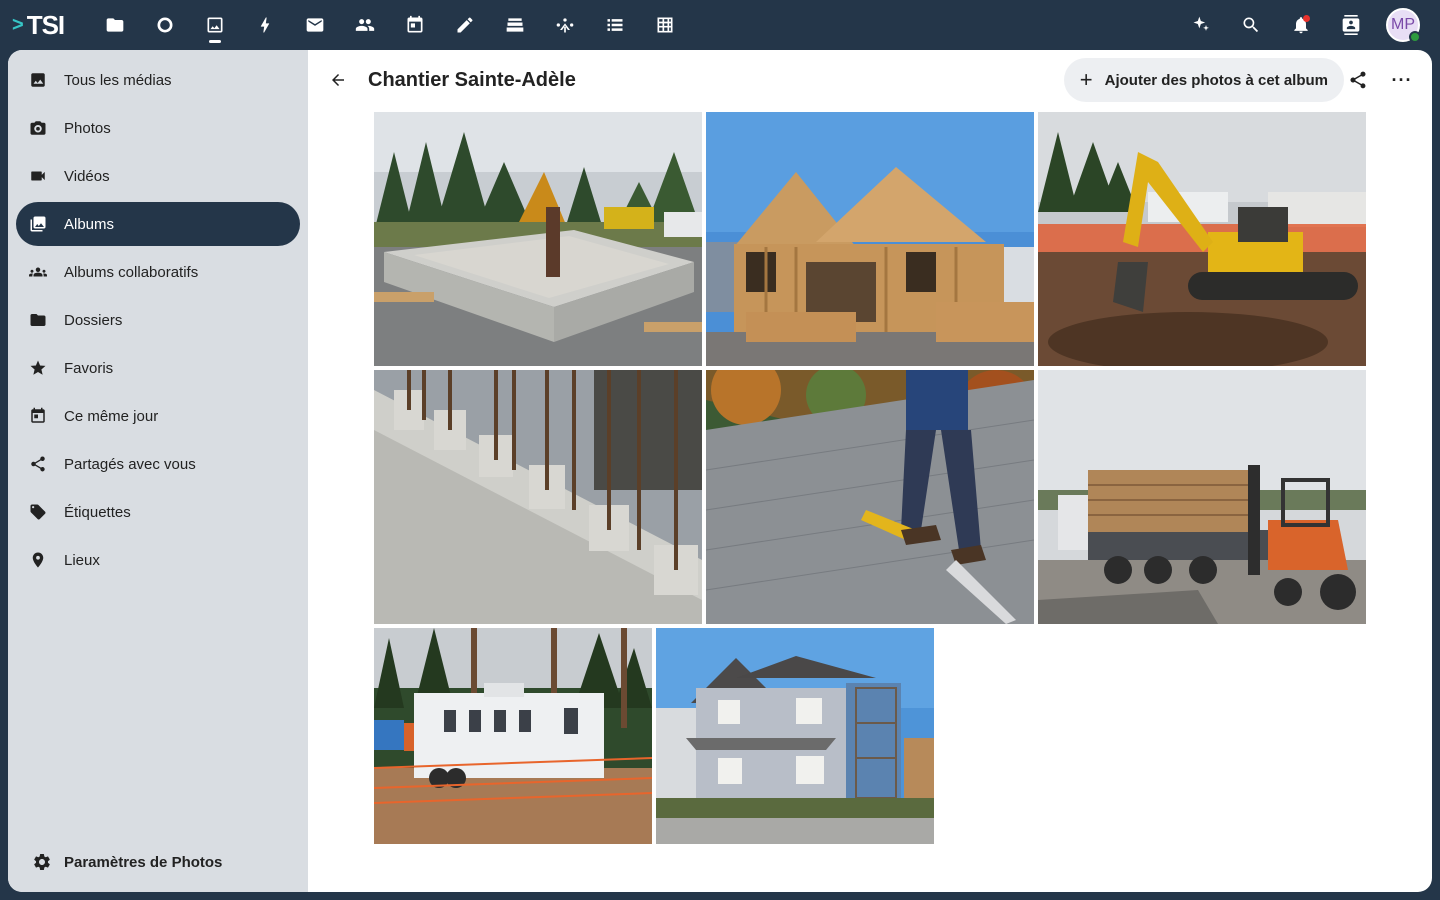  I want to click on sidebar-item-shared-with-you: Partagés avec vous, so click(158, 464).